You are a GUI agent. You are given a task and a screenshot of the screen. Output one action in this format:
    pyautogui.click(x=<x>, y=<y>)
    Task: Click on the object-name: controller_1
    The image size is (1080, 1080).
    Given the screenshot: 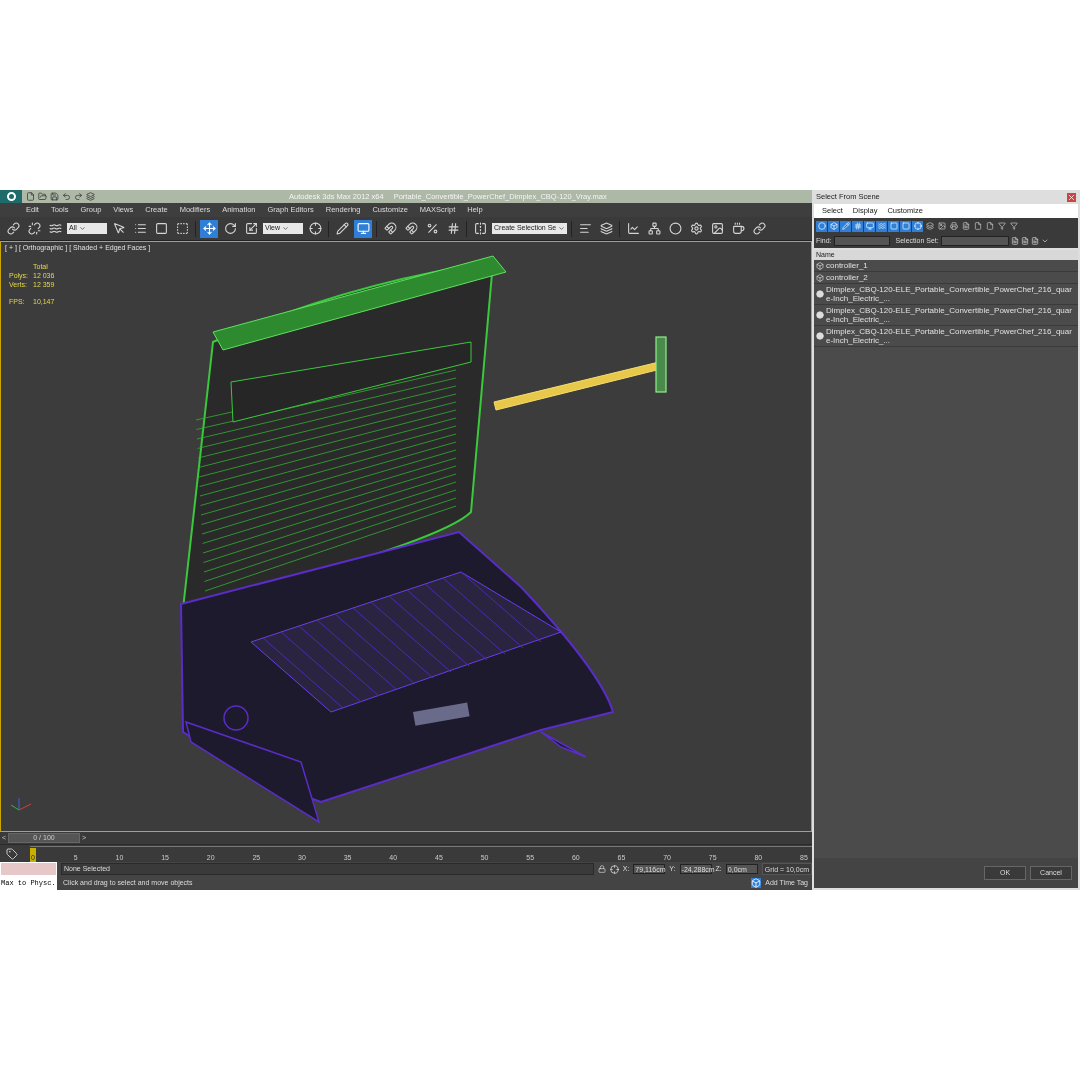 What is the action you would take?
    pyautogui.click(x=951, y=265)
    